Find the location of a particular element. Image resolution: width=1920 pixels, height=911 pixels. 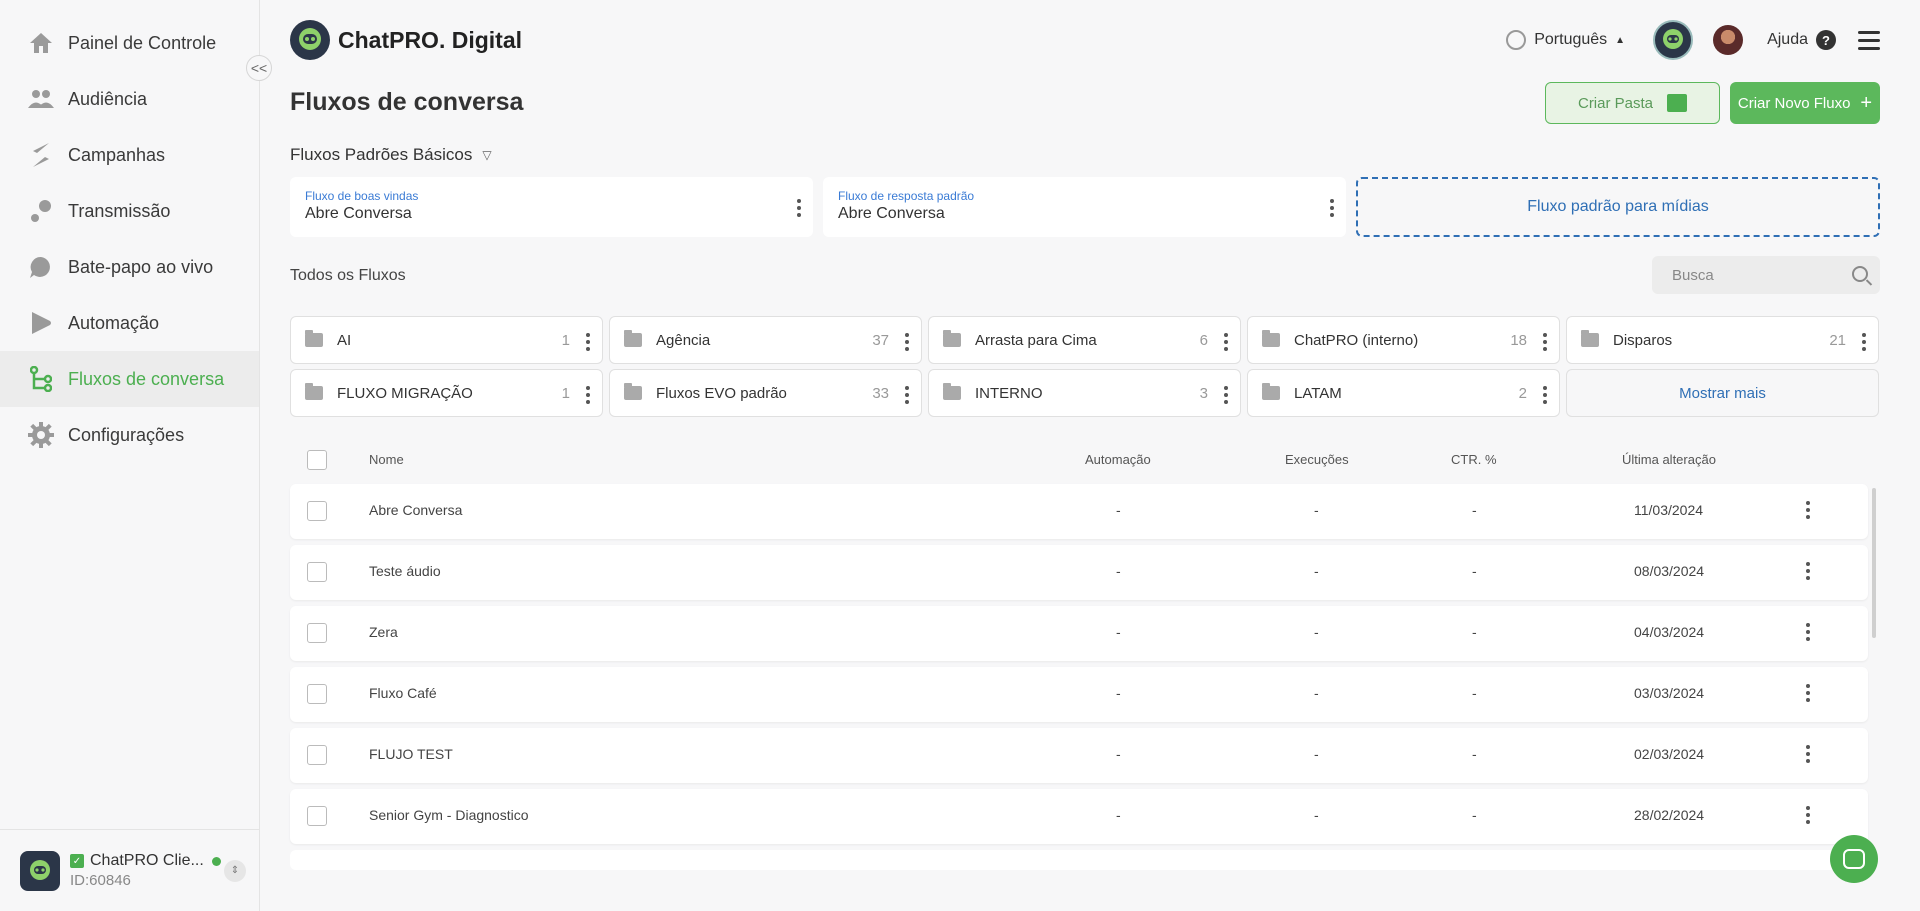

folder-count: 3 is located at coordinates (1203, 393).